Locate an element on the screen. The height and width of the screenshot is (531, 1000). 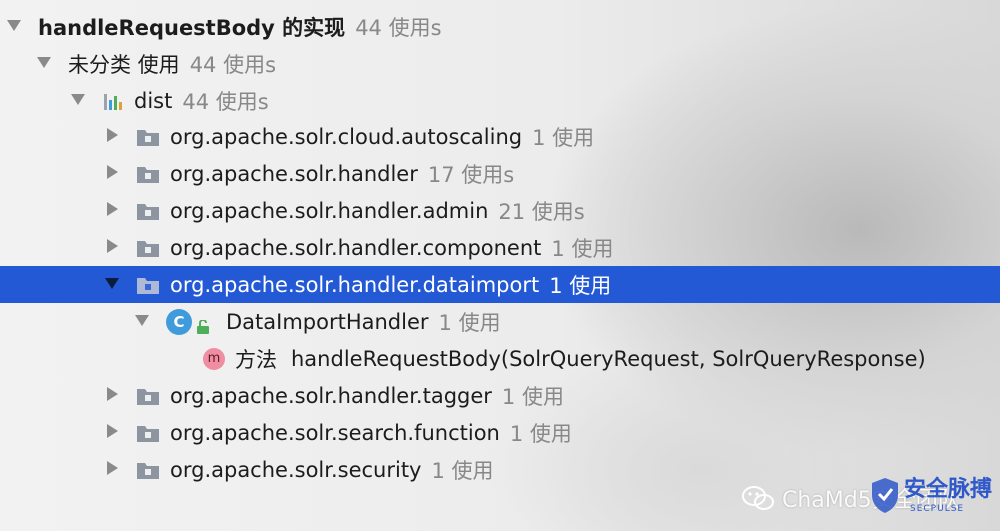
tree-root: handleRequestBody 的实现 44 使用s is located at coordinates (500, 26).